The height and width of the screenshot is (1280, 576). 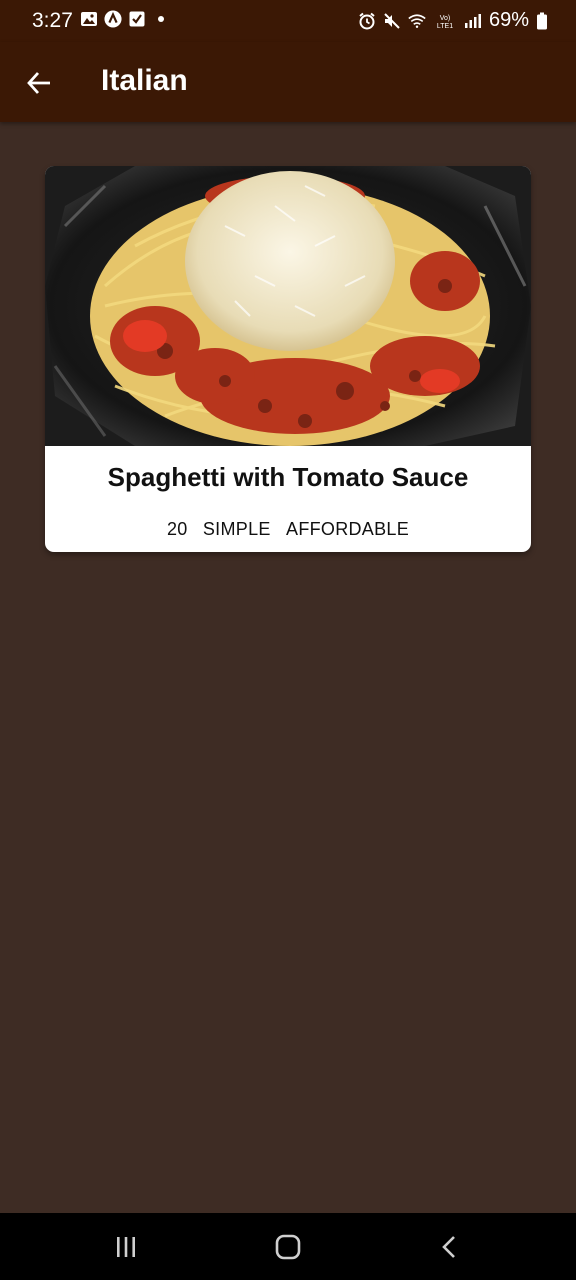 What do you see at coordinates (473, 21) in the screenshot?
I see `signal-icon` at bounding box center [473, 21].